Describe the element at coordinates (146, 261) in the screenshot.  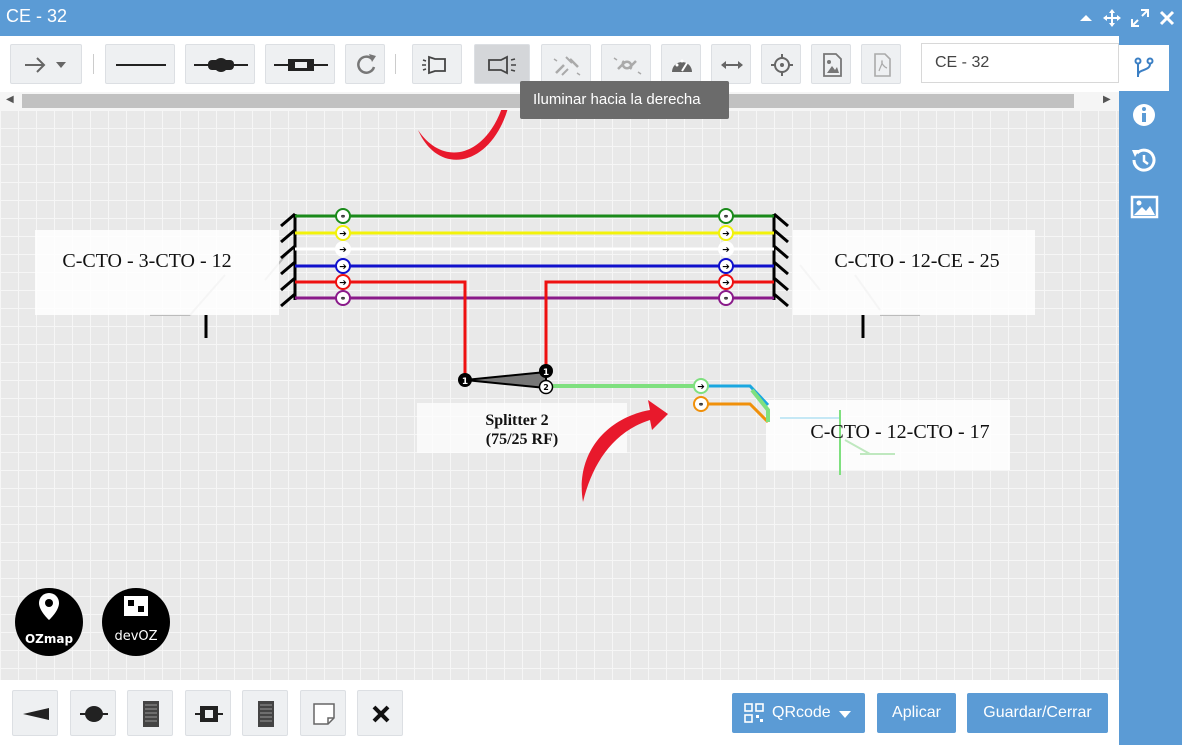
I see `left-box-label: C-CTO - 3-CTO - 12` at that location.